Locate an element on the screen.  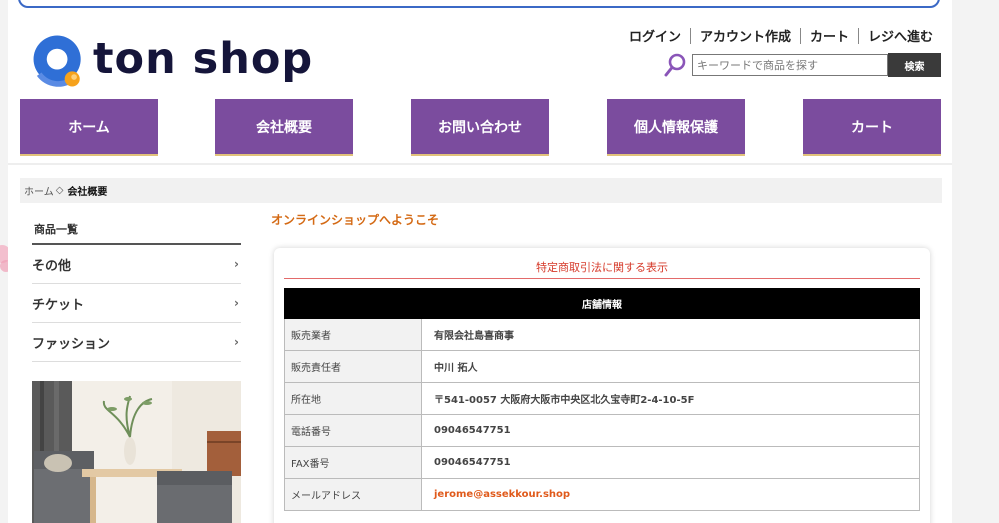
cart-link: カート is located at coordinates (829, 35).